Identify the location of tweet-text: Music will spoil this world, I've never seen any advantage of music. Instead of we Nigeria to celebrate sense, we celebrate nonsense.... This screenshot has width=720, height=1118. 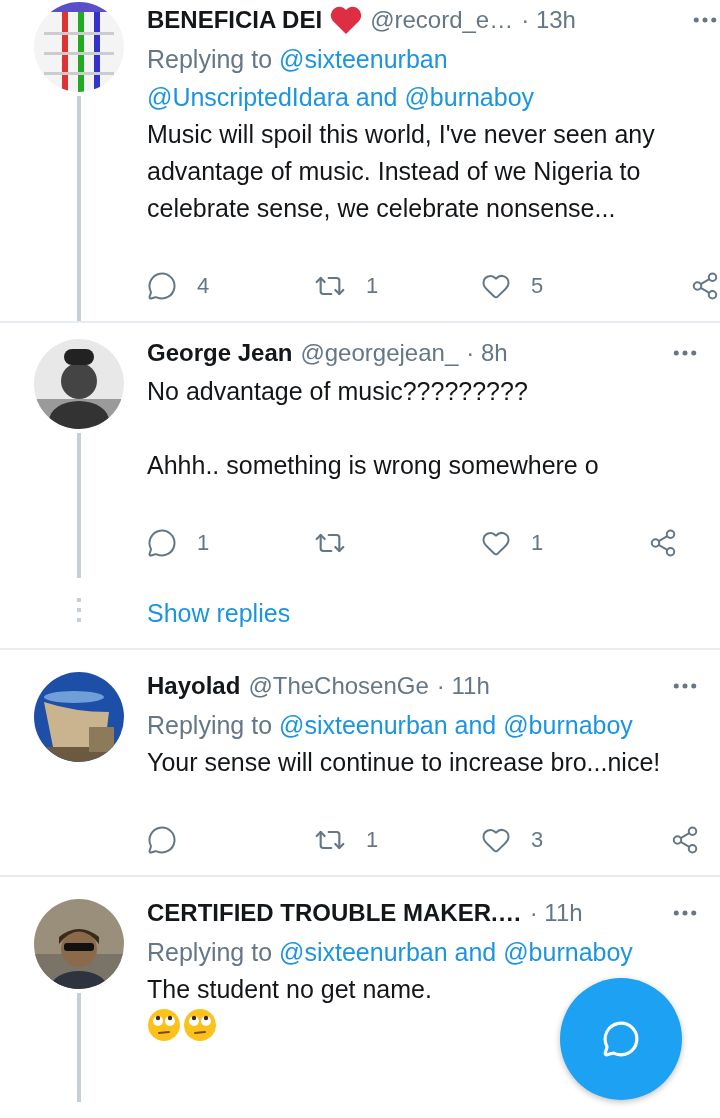
(401, 171).